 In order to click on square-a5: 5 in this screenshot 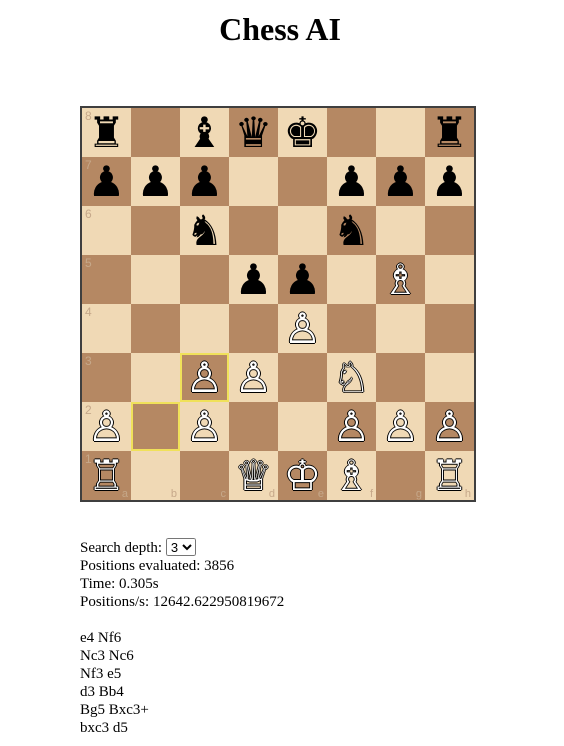, I will do `click(106, 279)`.